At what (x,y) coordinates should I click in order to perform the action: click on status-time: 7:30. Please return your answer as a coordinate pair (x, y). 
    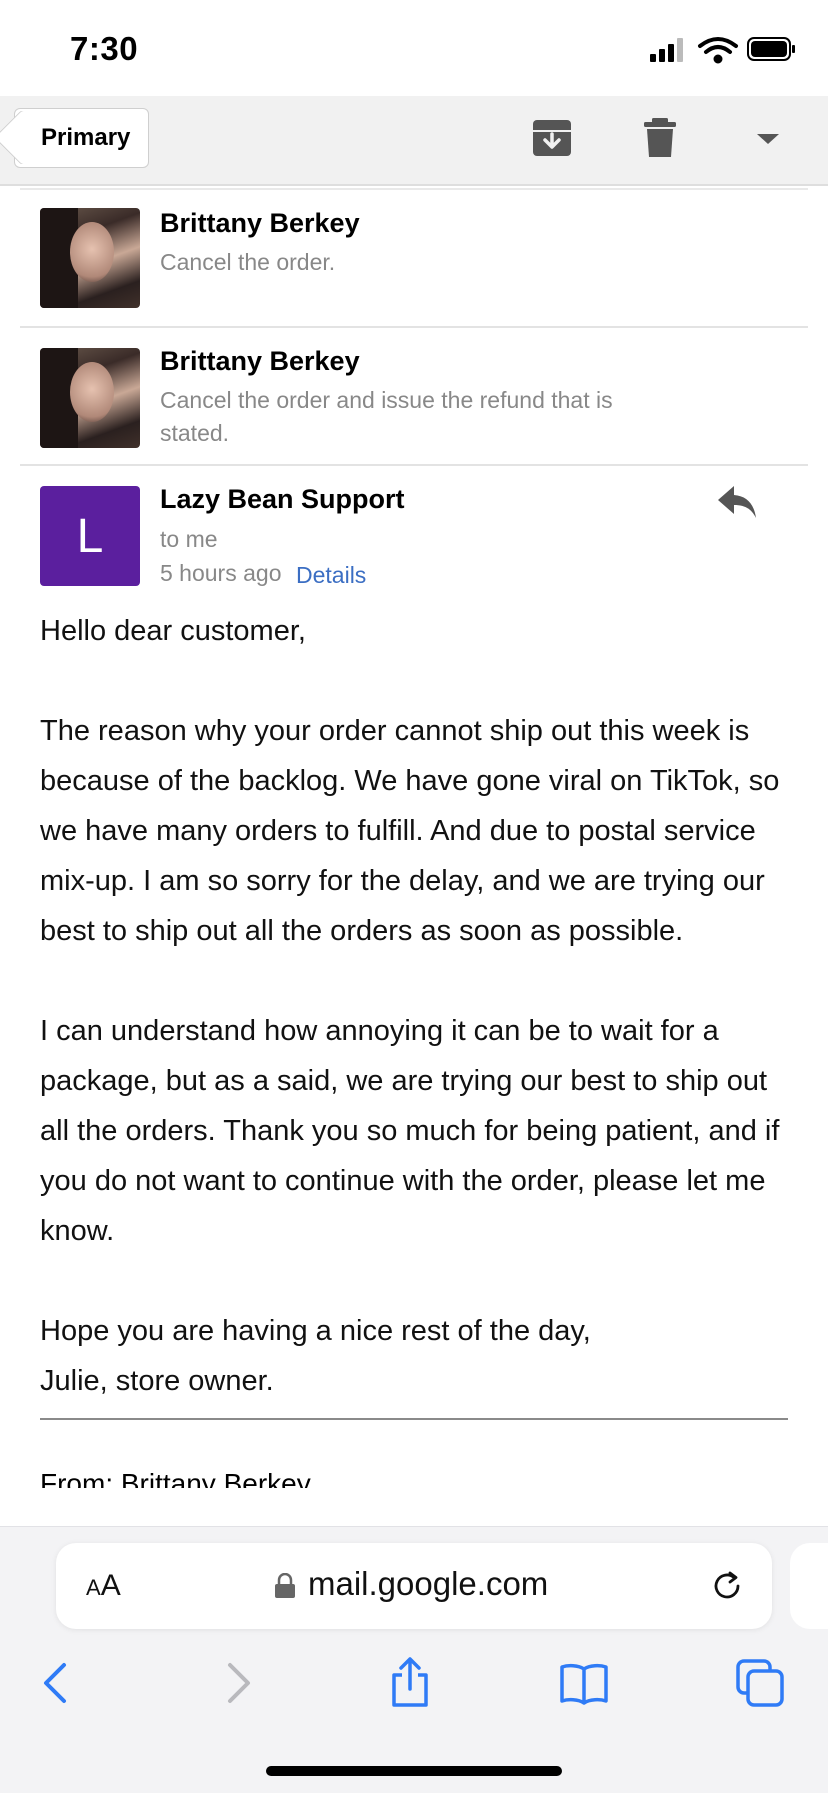
    Looking at the image, I should click on (104, 48).